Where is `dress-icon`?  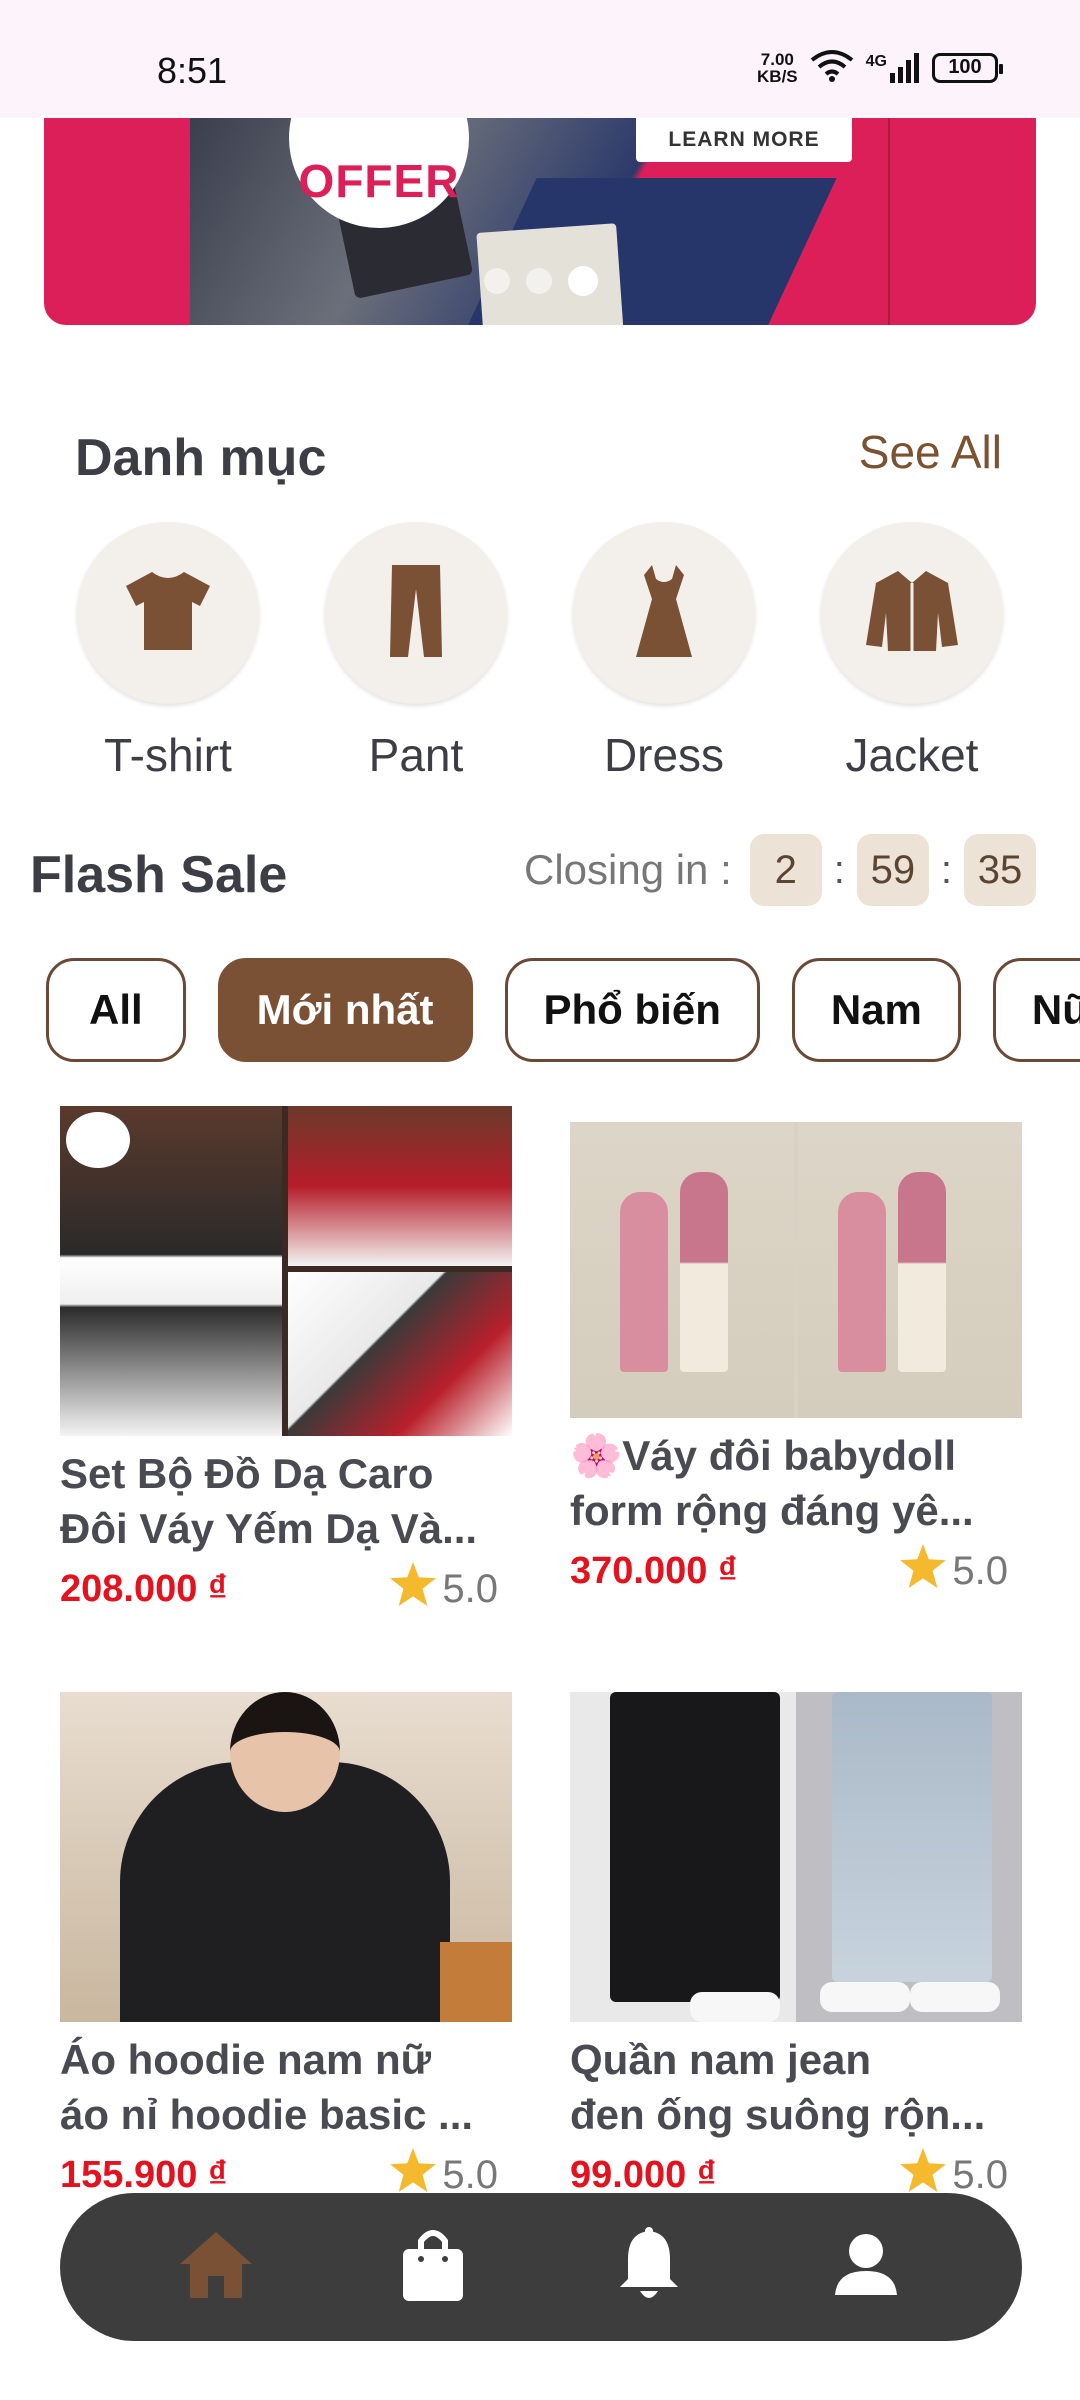
dress-icon is located at coordinates (664, 613).